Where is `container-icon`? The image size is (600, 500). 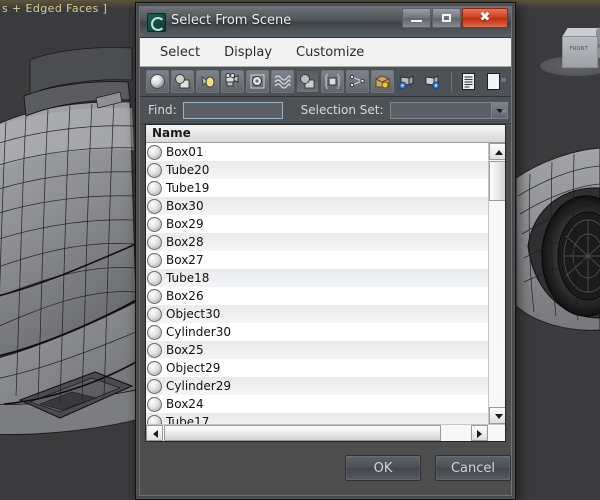 container-icon is located at coordinates (382, 82).